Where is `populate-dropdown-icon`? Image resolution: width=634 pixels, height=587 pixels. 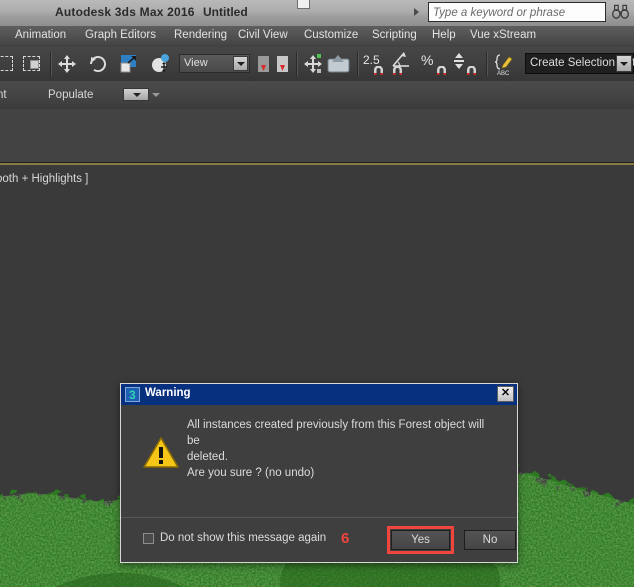
populate-dropdown-icon is located at coordinates (136, 94).